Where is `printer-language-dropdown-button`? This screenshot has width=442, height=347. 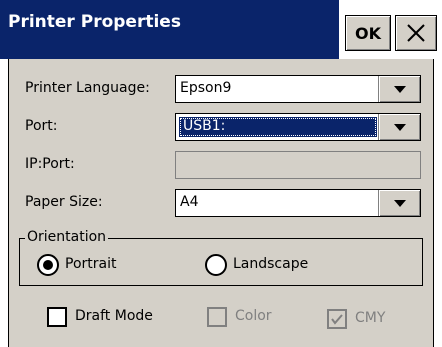 printer-language-dropdown-button is located at coordinates (399, 89).